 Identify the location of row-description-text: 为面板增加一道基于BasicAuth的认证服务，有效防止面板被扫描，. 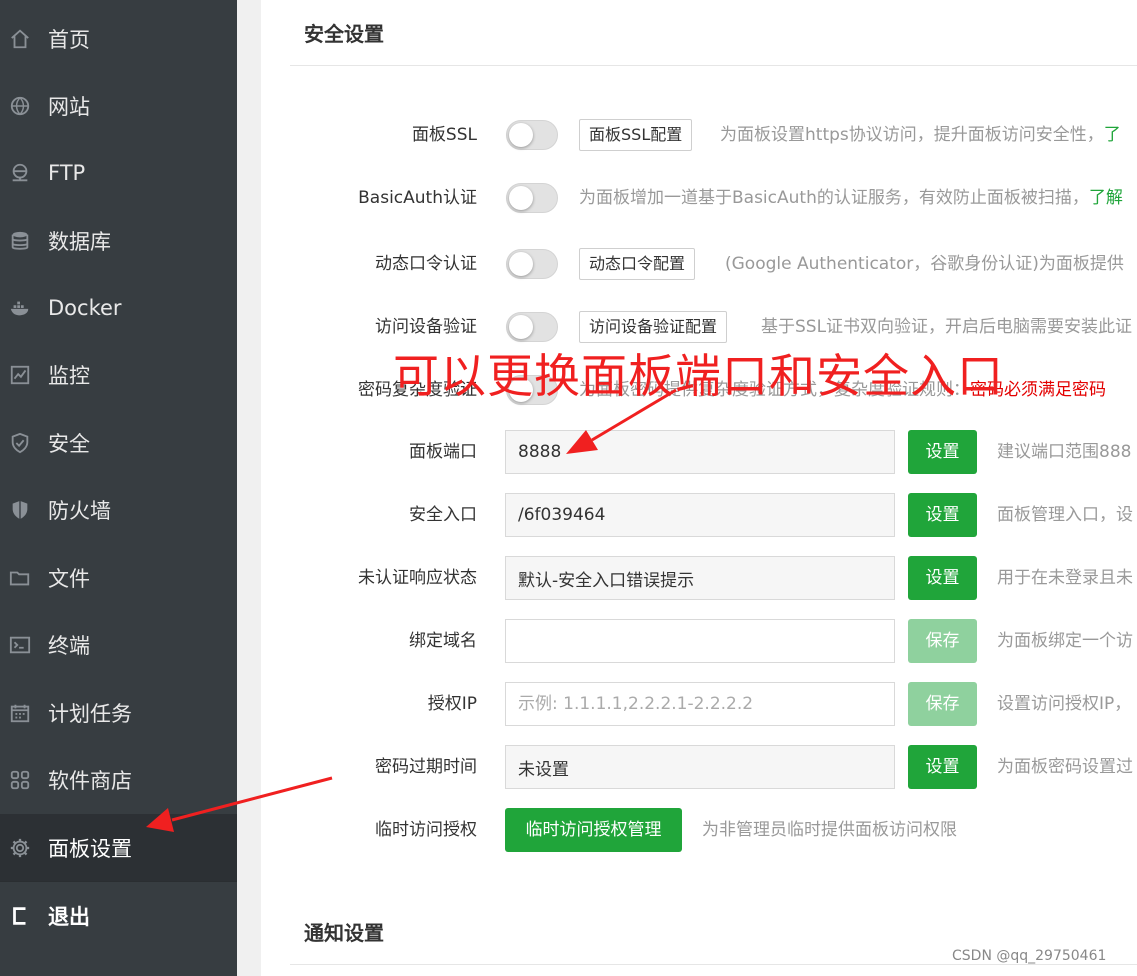
(834, 198).